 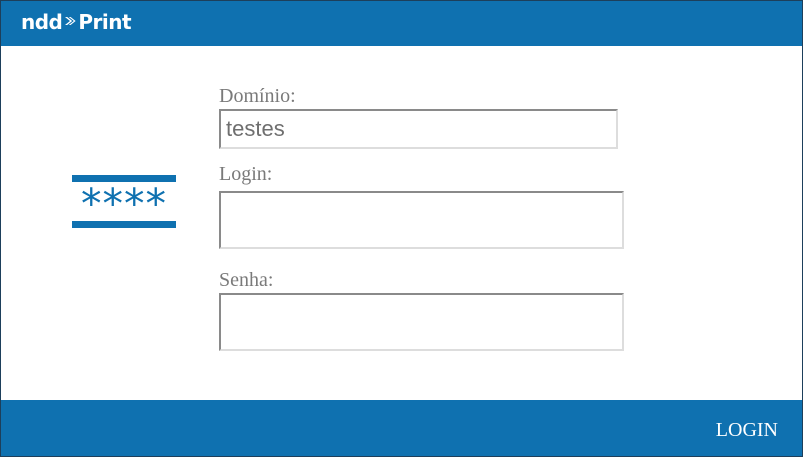 What do you see at coordinates (421, 322) in the screenshot?
I see `password-input` at bounding box center [421, 322].